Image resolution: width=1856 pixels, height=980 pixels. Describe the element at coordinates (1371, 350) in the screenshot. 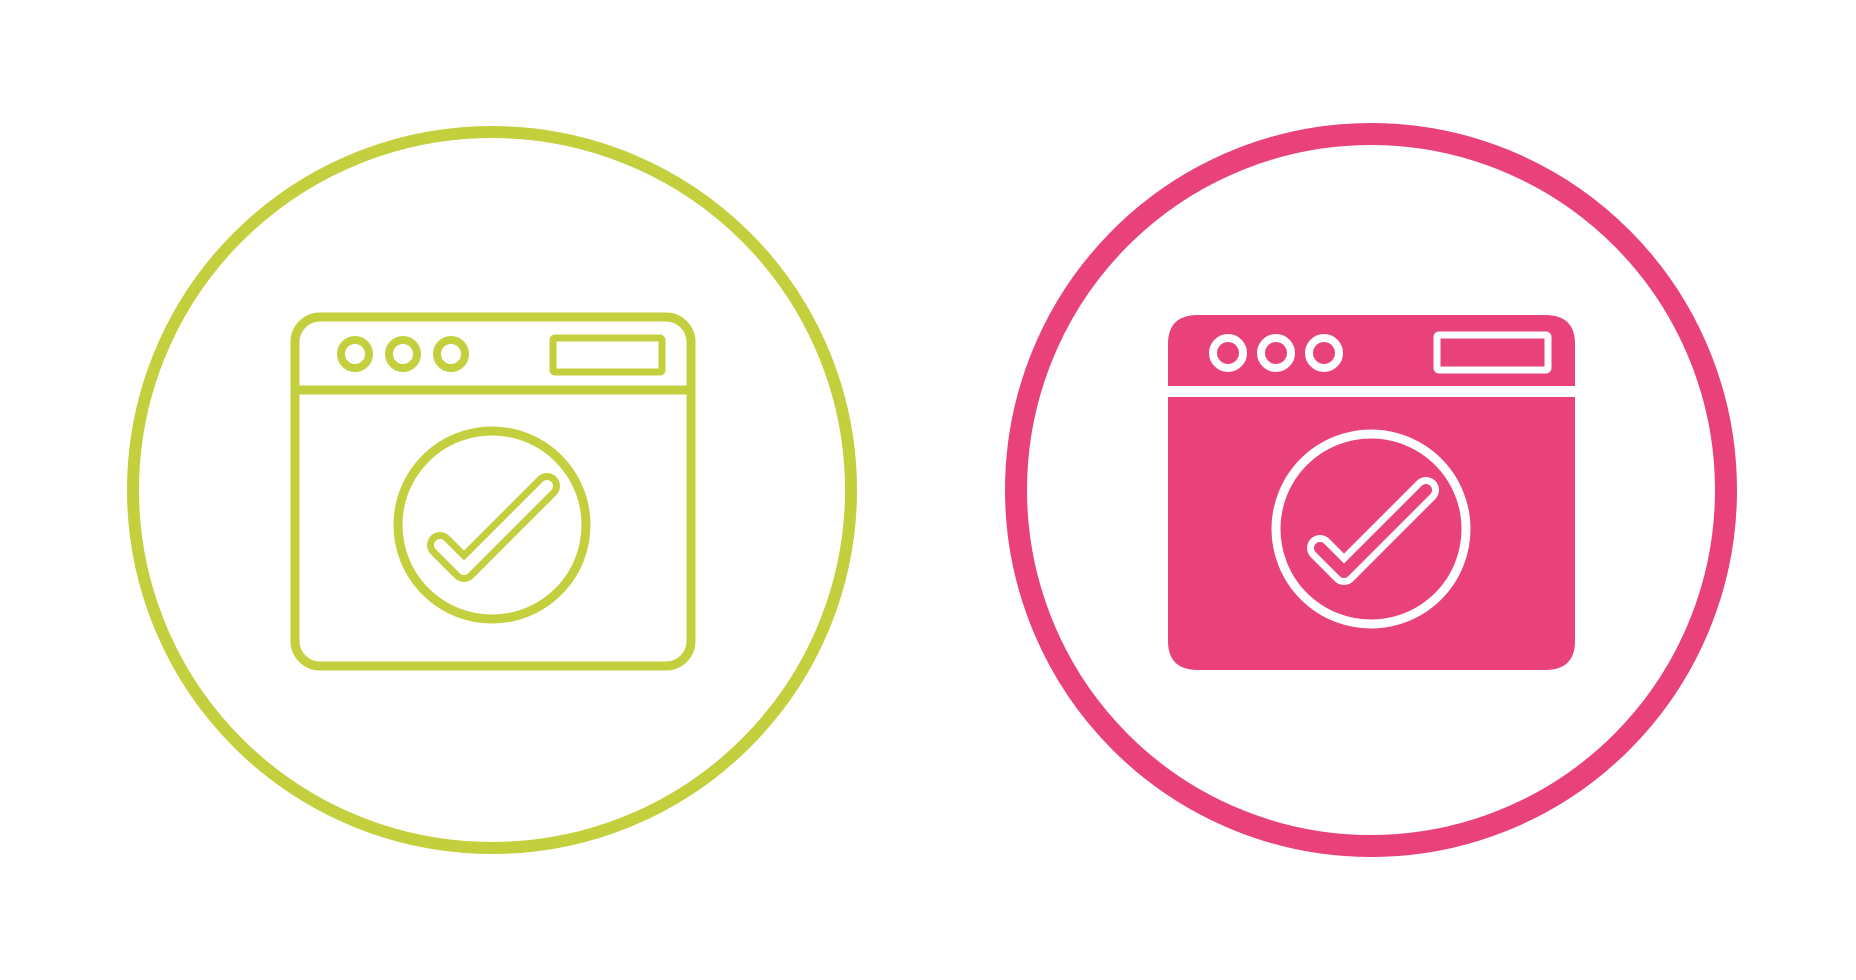

I see `browser-window-header` at that location.